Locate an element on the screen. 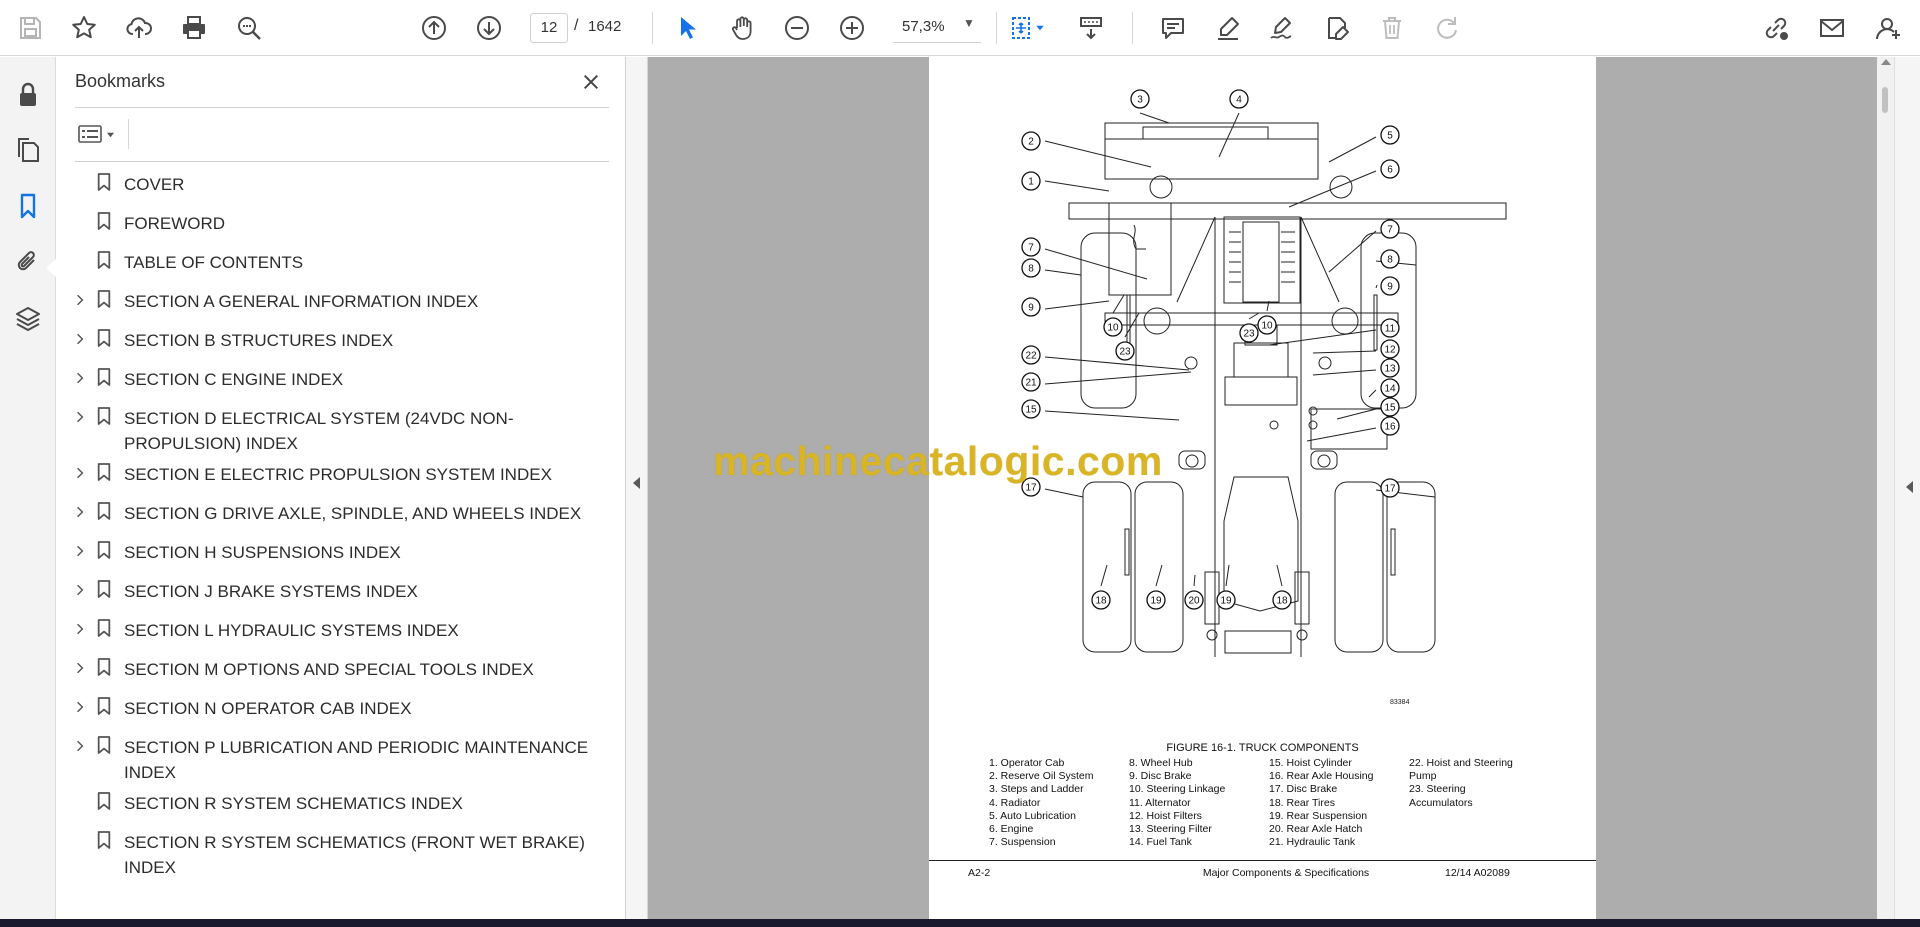  collapse-panel-handle is located at coordinates (637, 488).